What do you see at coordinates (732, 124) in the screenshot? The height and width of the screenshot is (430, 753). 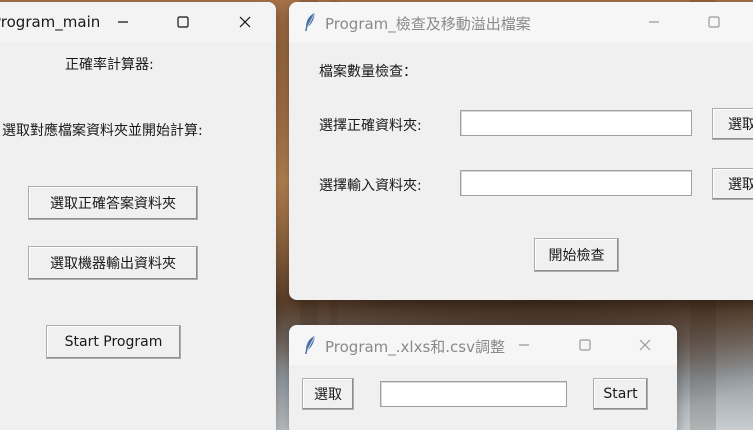 I see `browse-correct-folder-button: 選取` at bounding box center [732, 124].